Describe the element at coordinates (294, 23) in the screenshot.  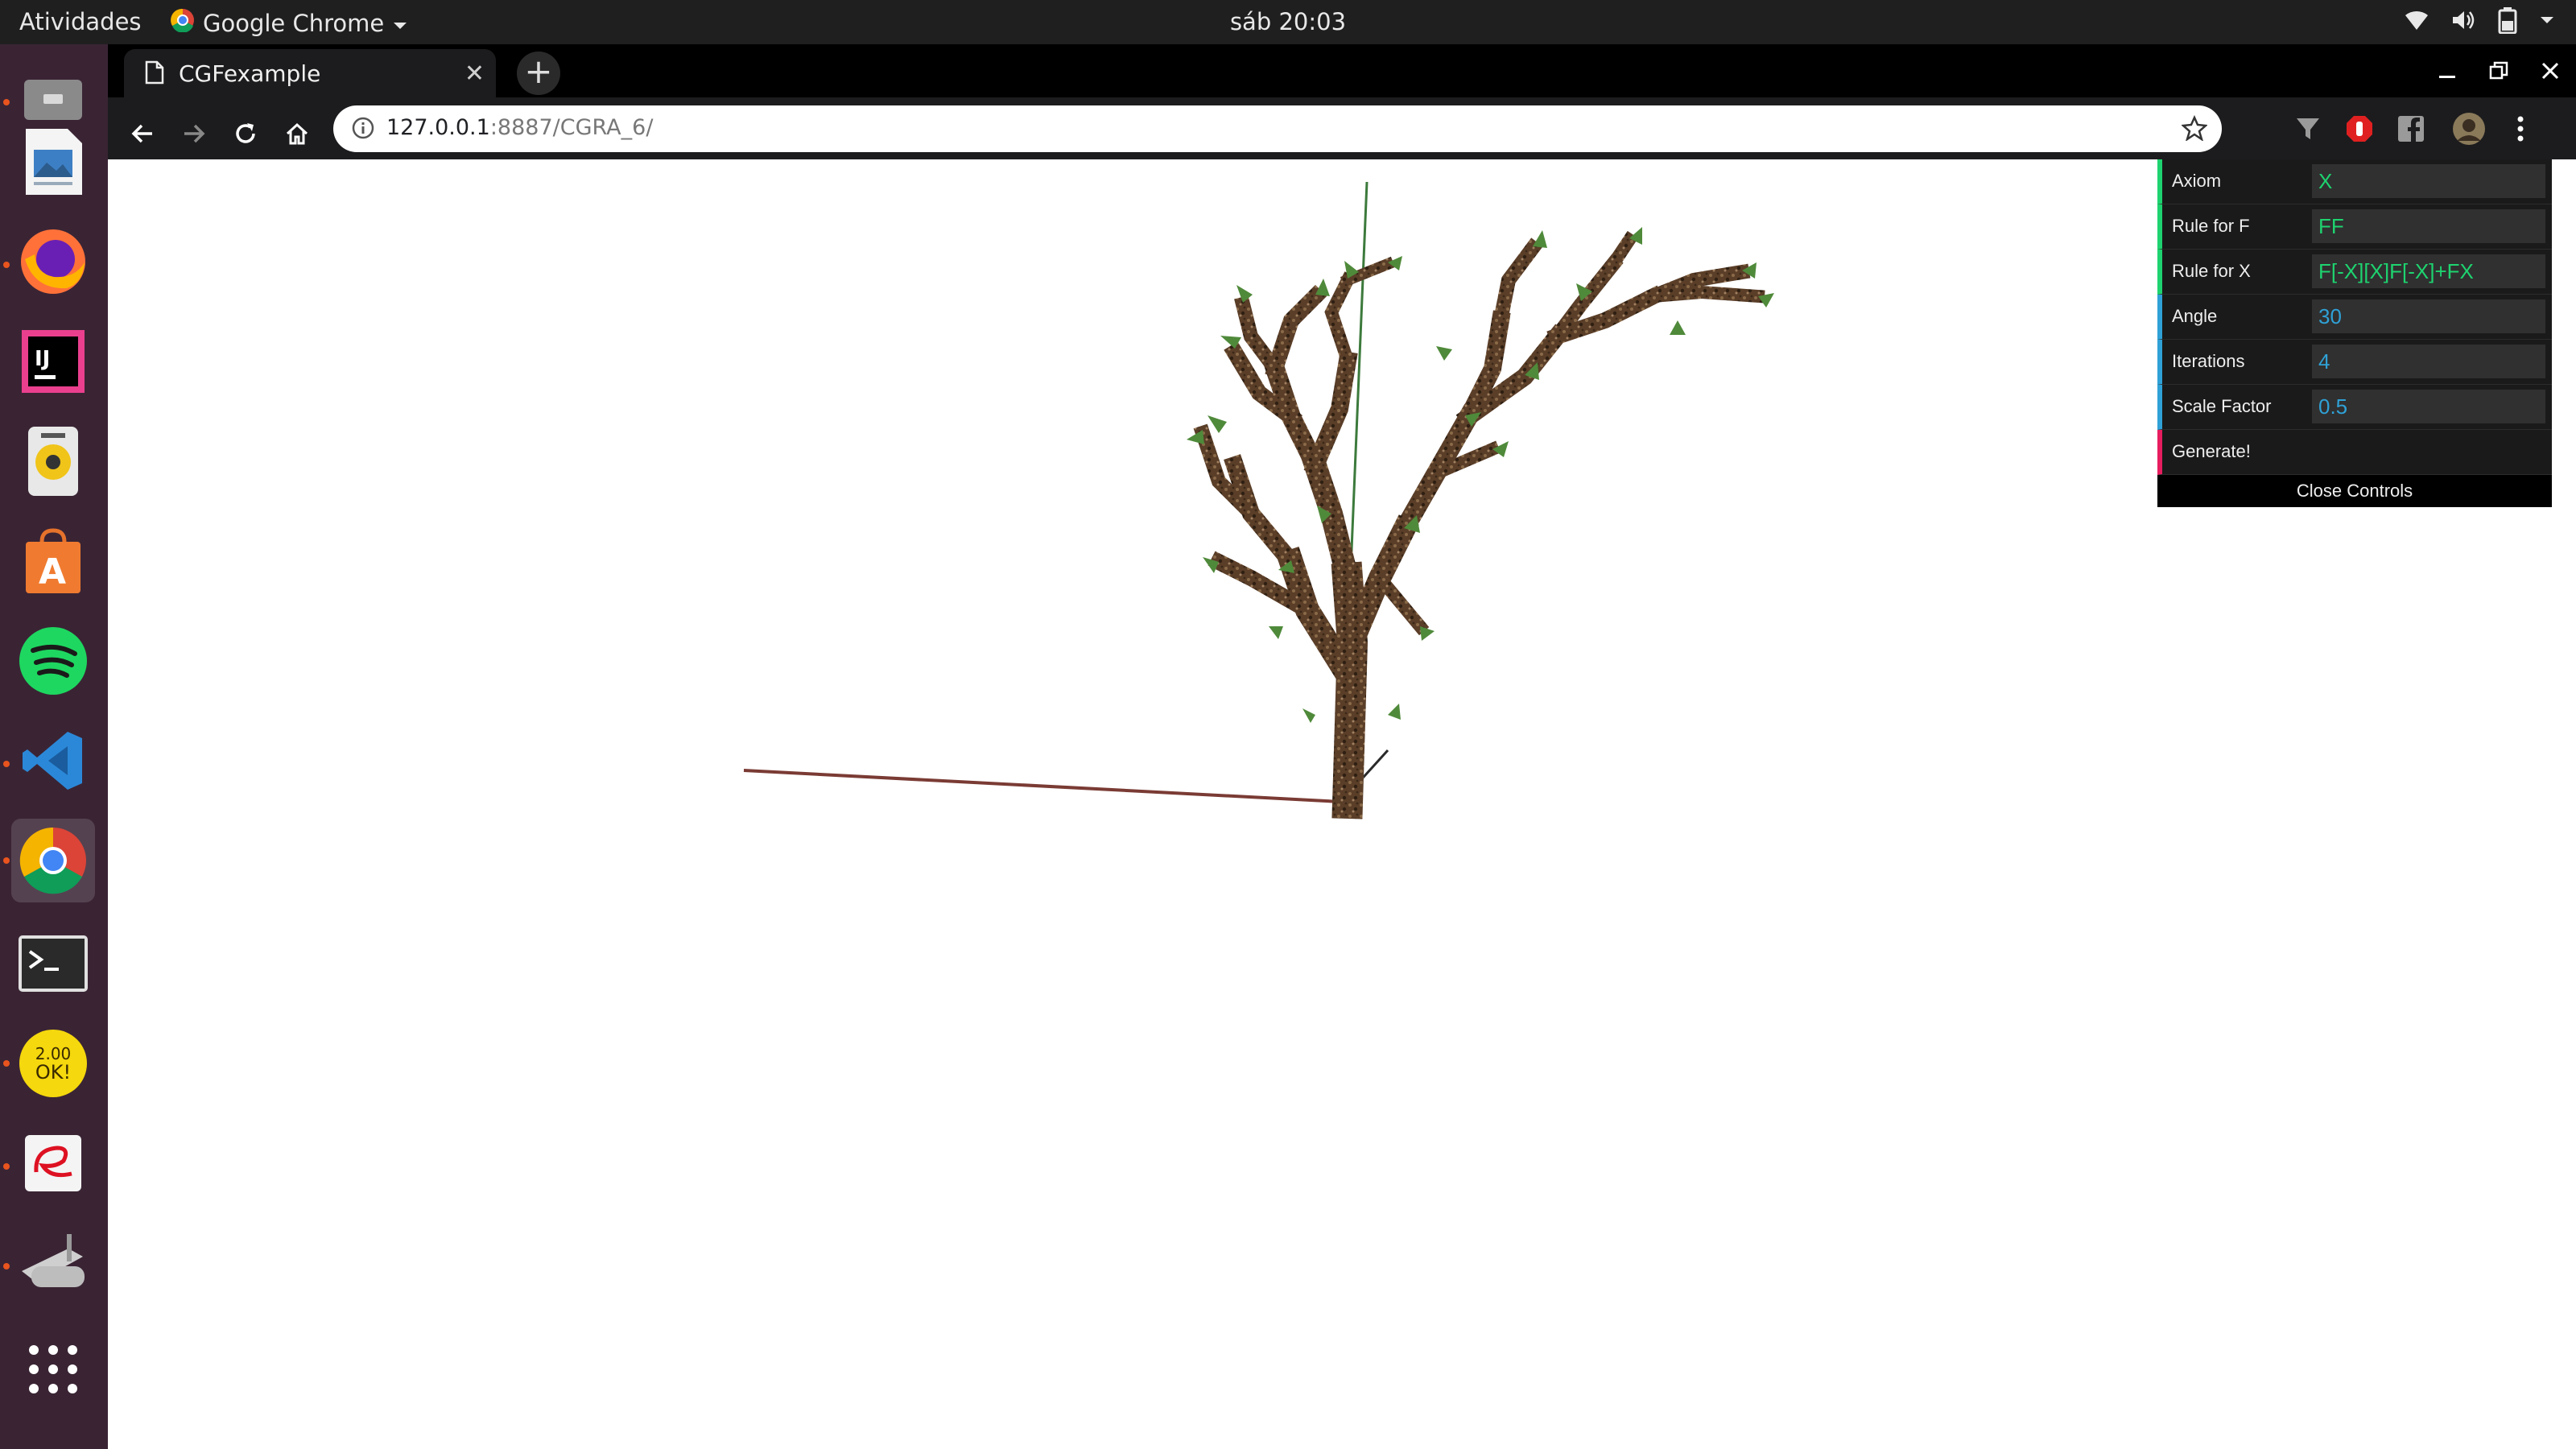
I see `app-menu-label: Google Chrome` at that location.